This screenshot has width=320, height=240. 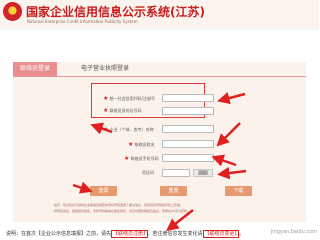 What do you see at coordinates (228, 134) in the screenshot?
I see `arrow-to-liaison-name` at bounding box center [228, 134].